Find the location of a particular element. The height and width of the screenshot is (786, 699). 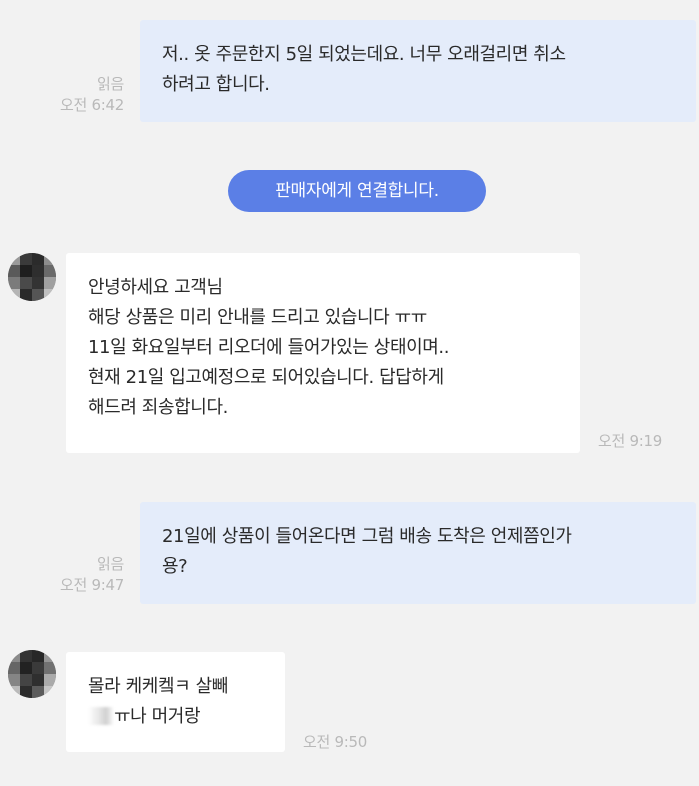

message-line: 안녕하세요 고객님 is located at coordinates (155, 287).